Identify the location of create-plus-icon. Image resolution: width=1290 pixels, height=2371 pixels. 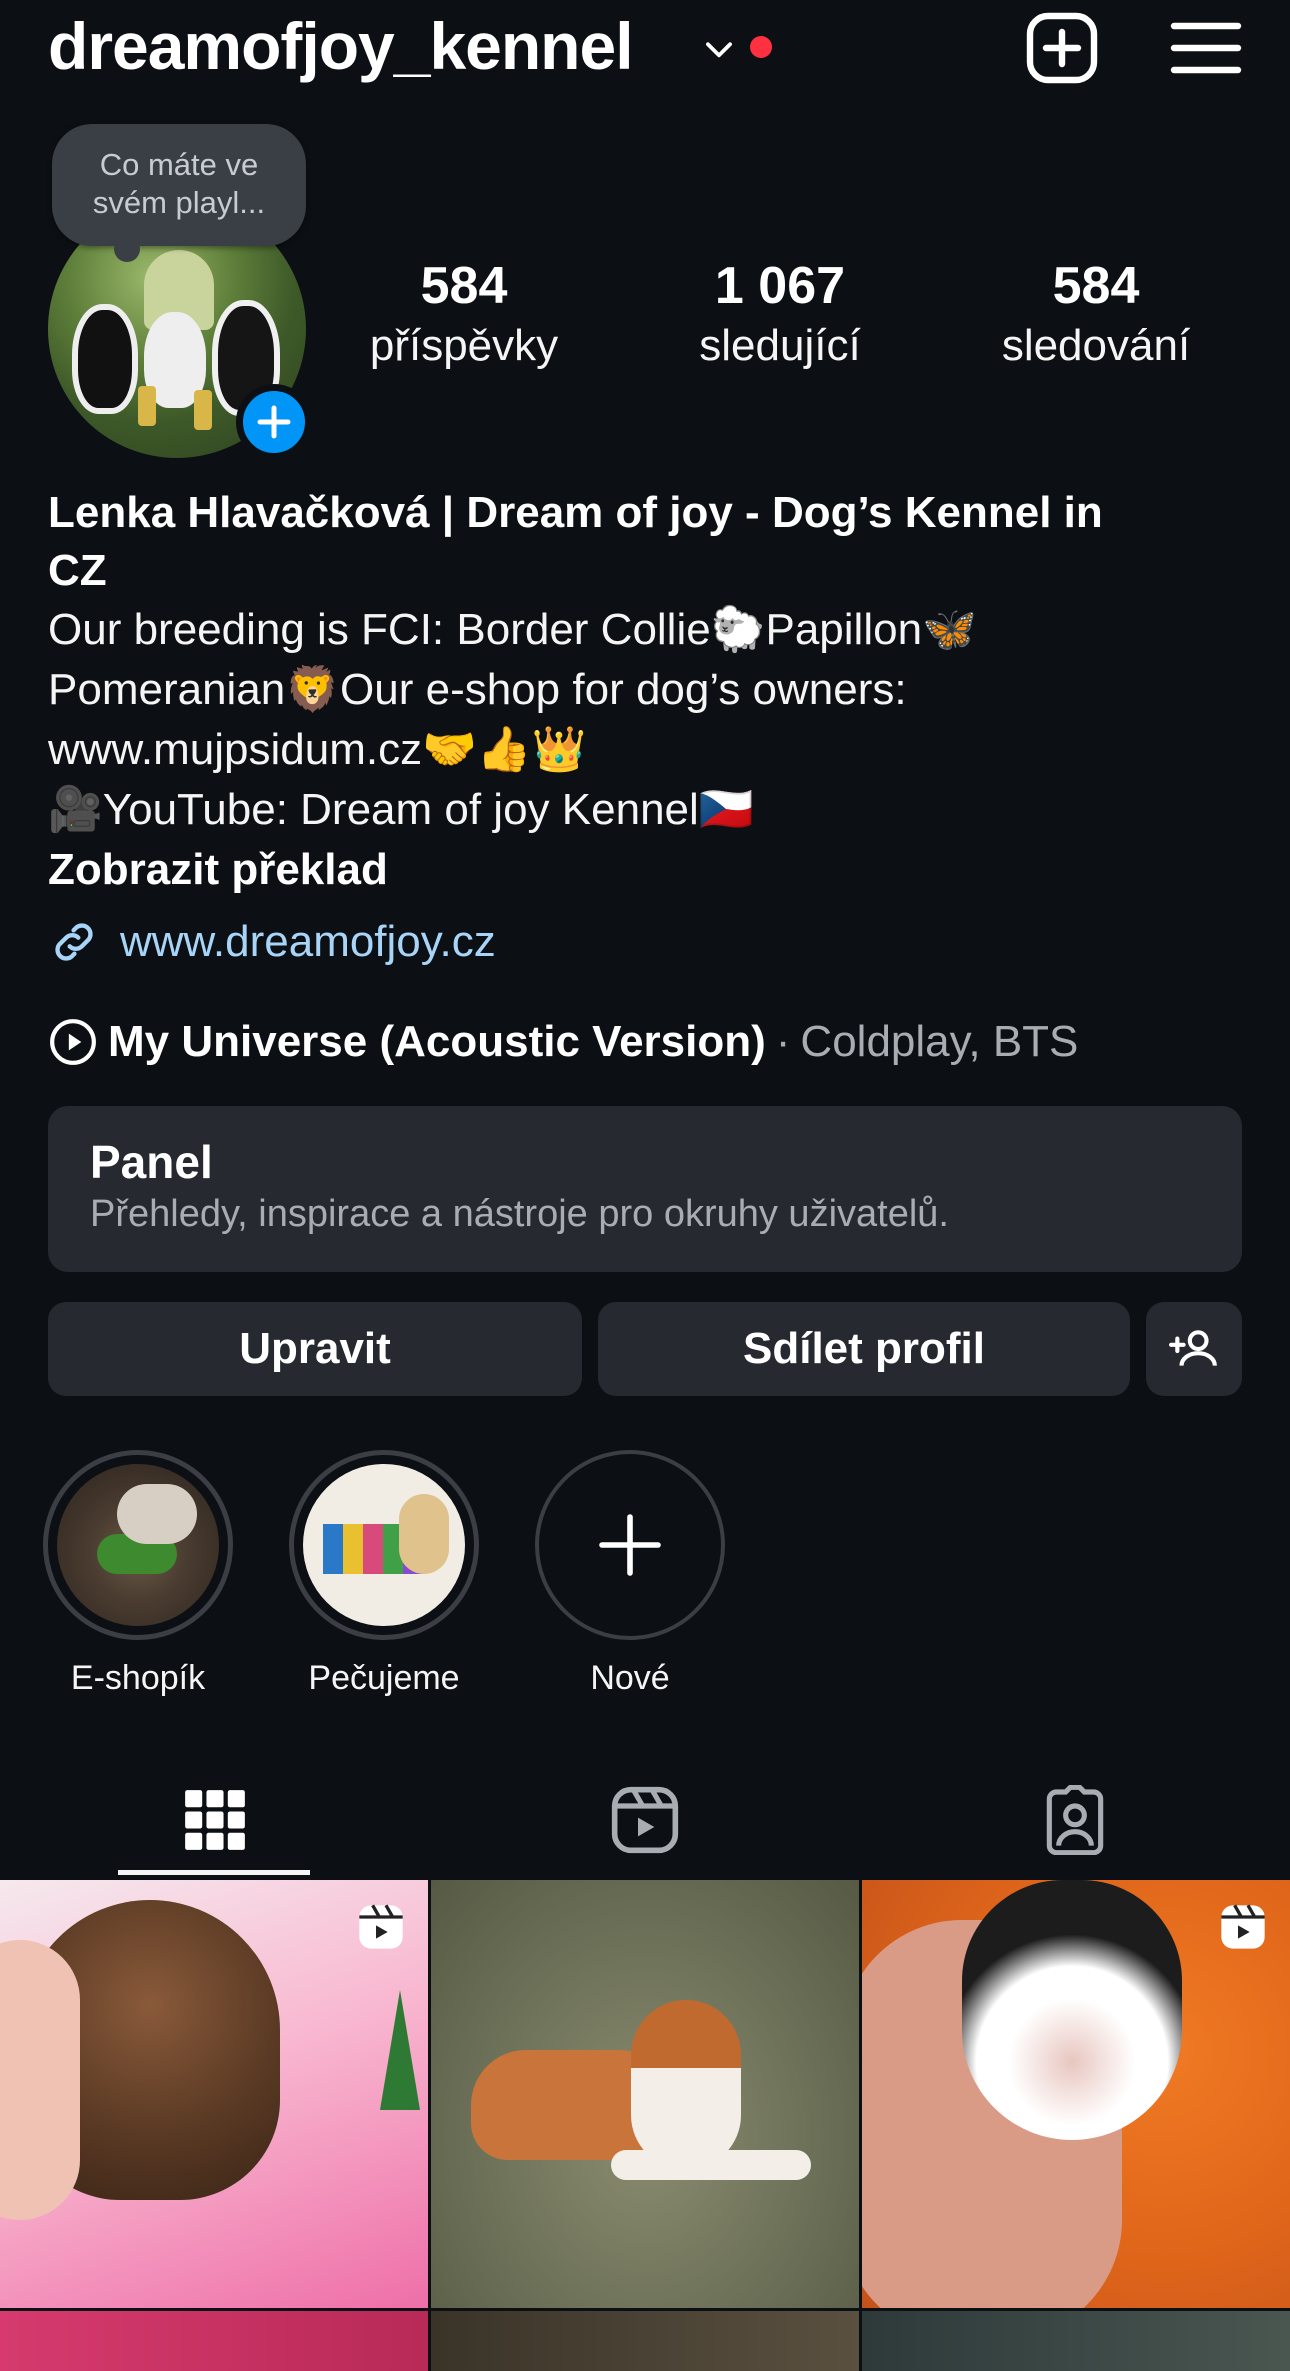
(1062, 48).